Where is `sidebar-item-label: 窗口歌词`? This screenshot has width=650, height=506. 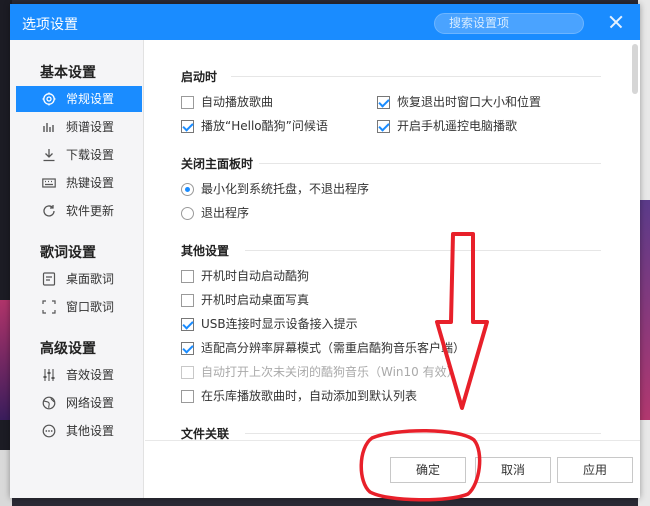 sidebar-item-label: 窗口歌词 is located at coordinates (90, 307).